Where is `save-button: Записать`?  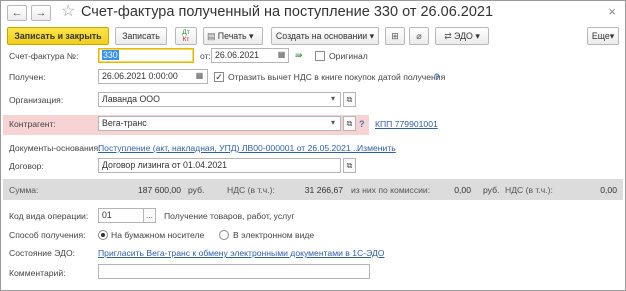
save-button: Записать is located at coordinates (141, 36).